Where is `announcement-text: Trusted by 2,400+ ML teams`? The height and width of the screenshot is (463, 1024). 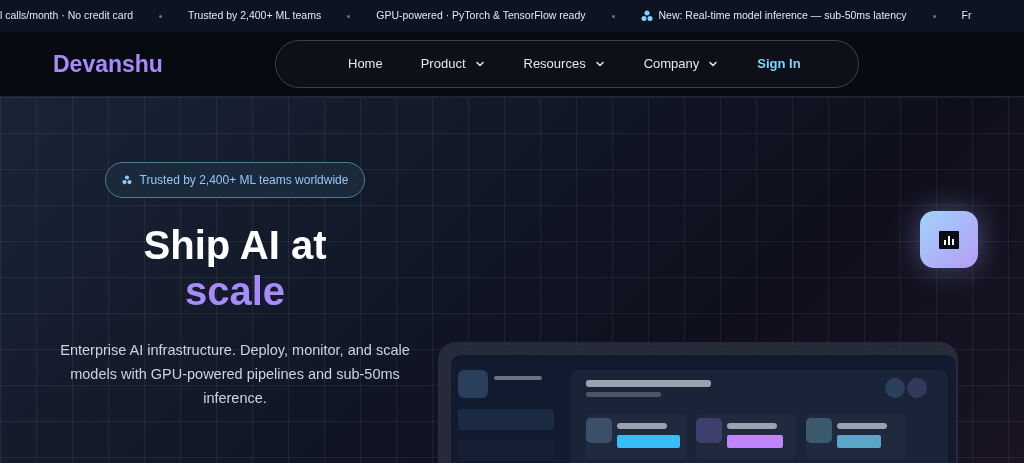
announcement-text: Trusted by 2,400+ ML teams is located at coordinates (255, 16).